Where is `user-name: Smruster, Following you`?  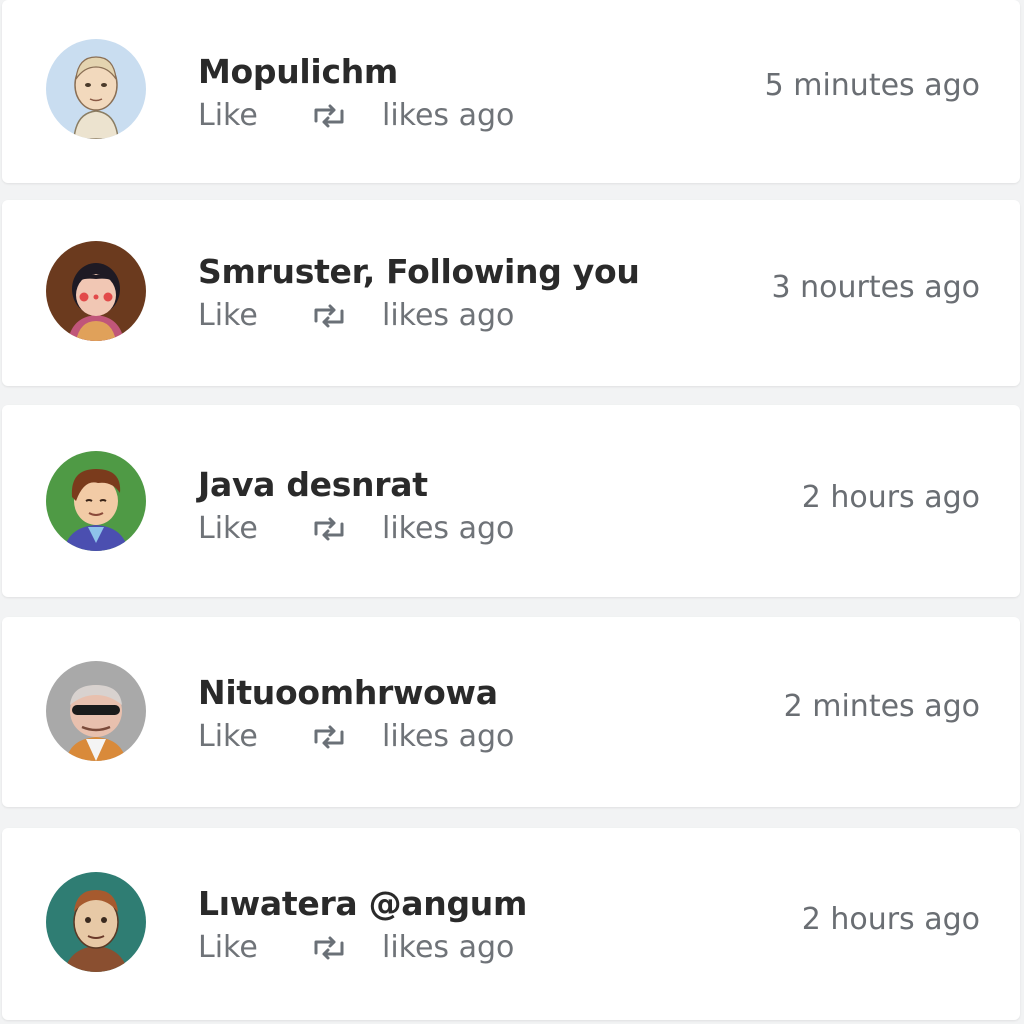
user-name: Smruster, Following you is located at coordinates (419, 272).